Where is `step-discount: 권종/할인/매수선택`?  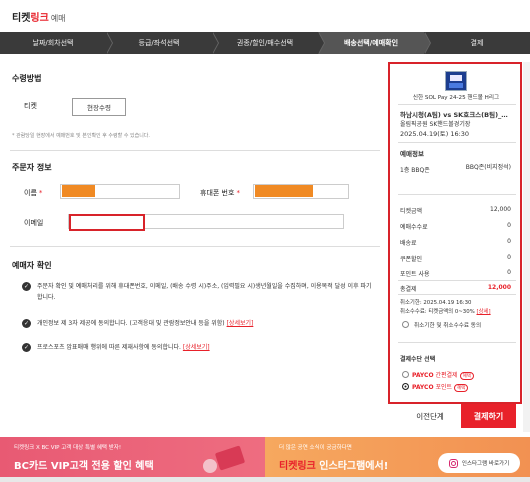
step-discount: 권종/할인/매수선택 is located at coordinates (268, 43).